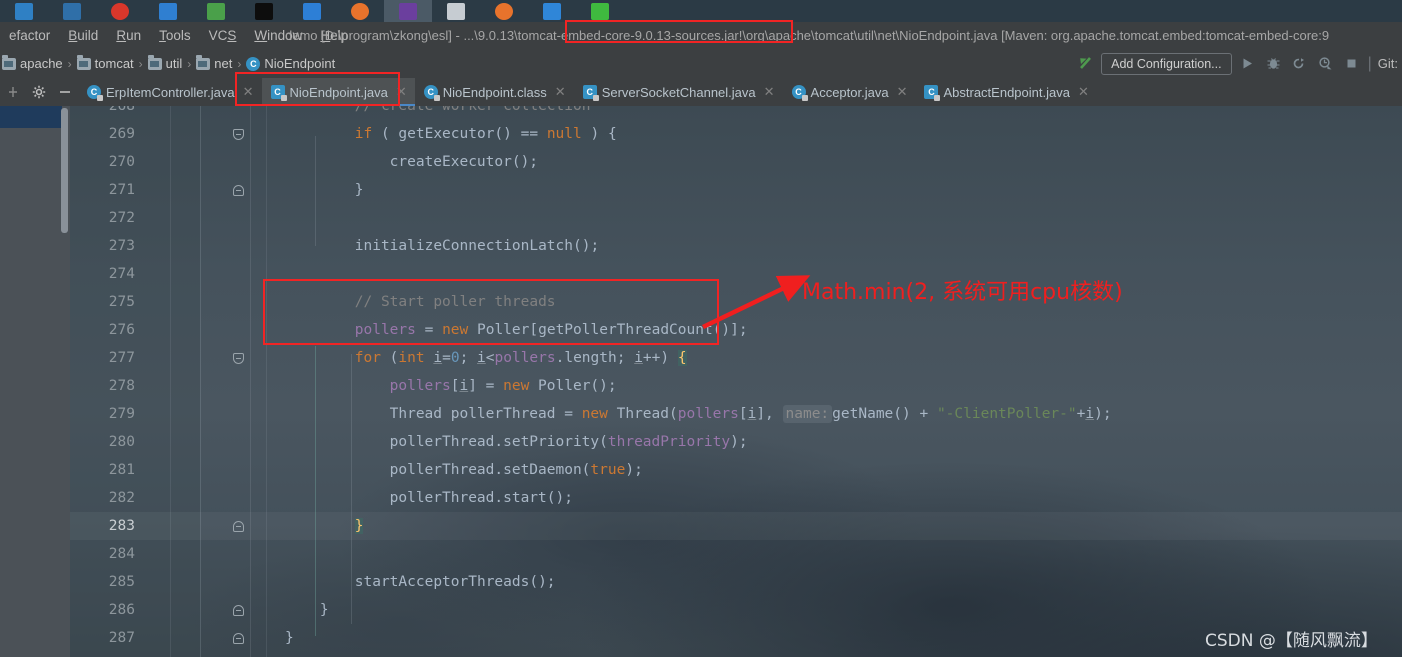 This screenshot has width=1402, height=657. I want to click on menu-item-build: Build, so click(83, 35).